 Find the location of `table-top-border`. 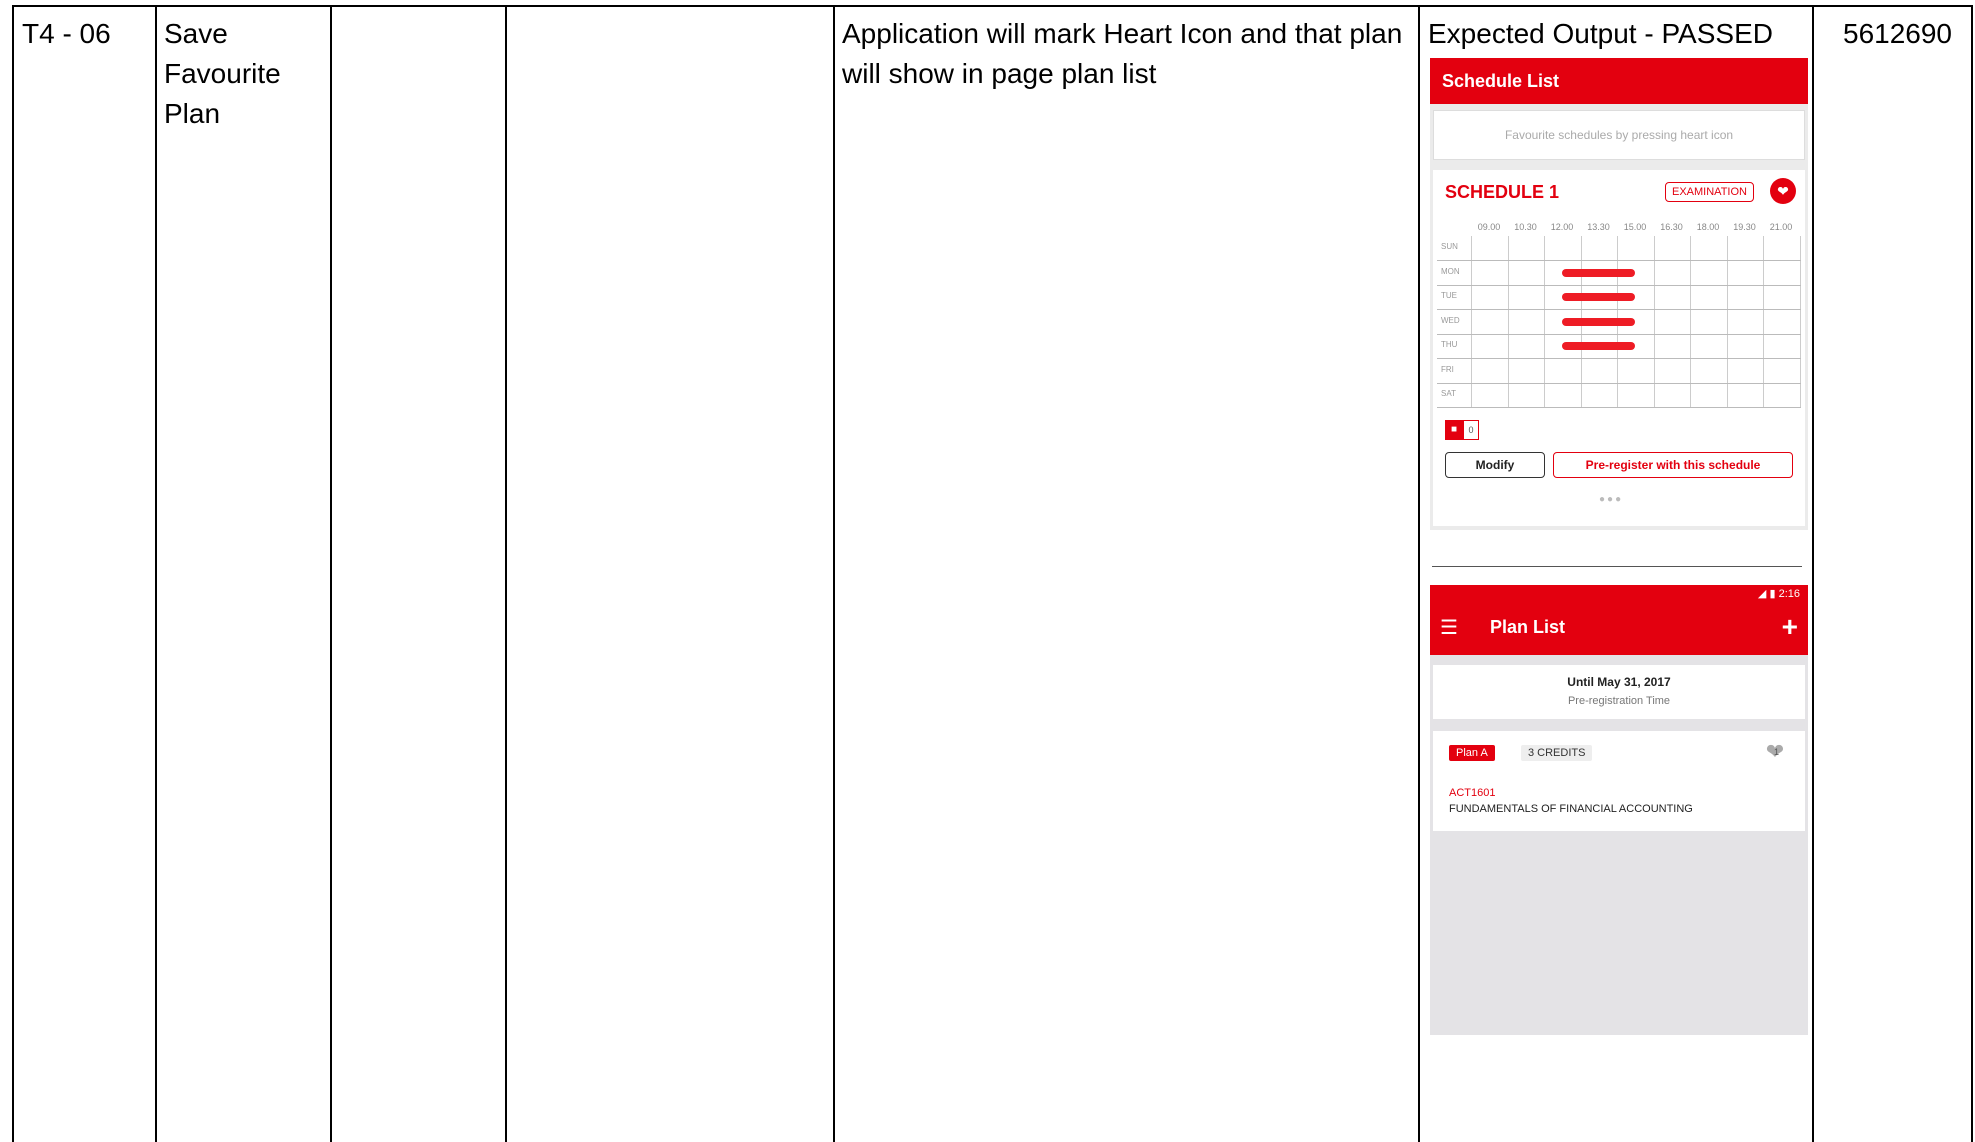

table-top-border is located at coordinates (992, 6).